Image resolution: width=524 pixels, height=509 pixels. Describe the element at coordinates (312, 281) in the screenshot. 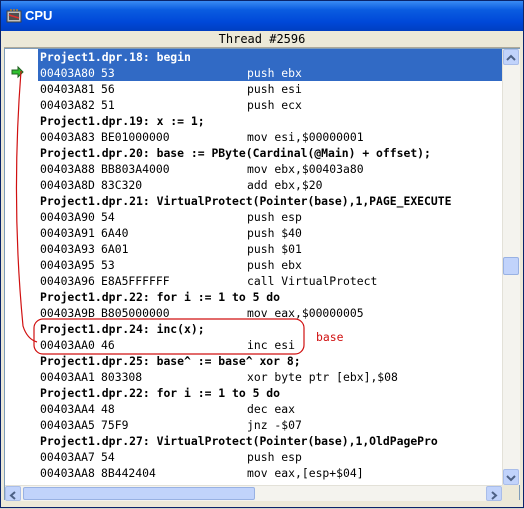

I see `instruction-mnemonic: call VirtualProtect` at that location.